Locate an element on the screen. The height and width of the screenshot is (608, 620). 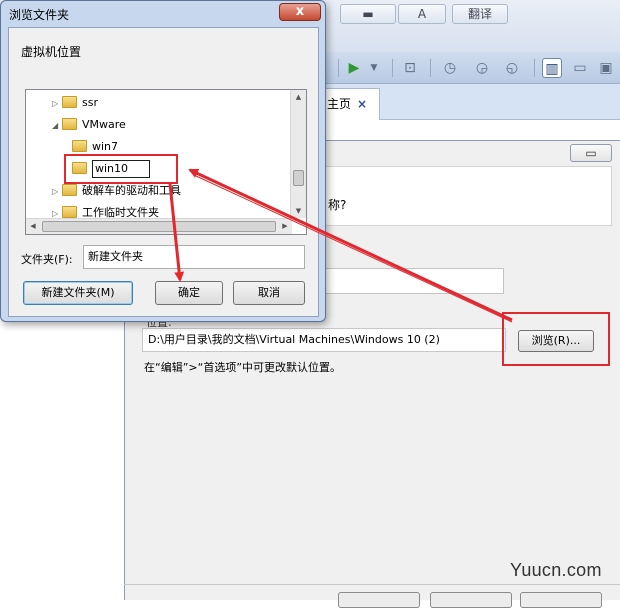
tree-item-win10: win10 is located at coordinates (111, 169).